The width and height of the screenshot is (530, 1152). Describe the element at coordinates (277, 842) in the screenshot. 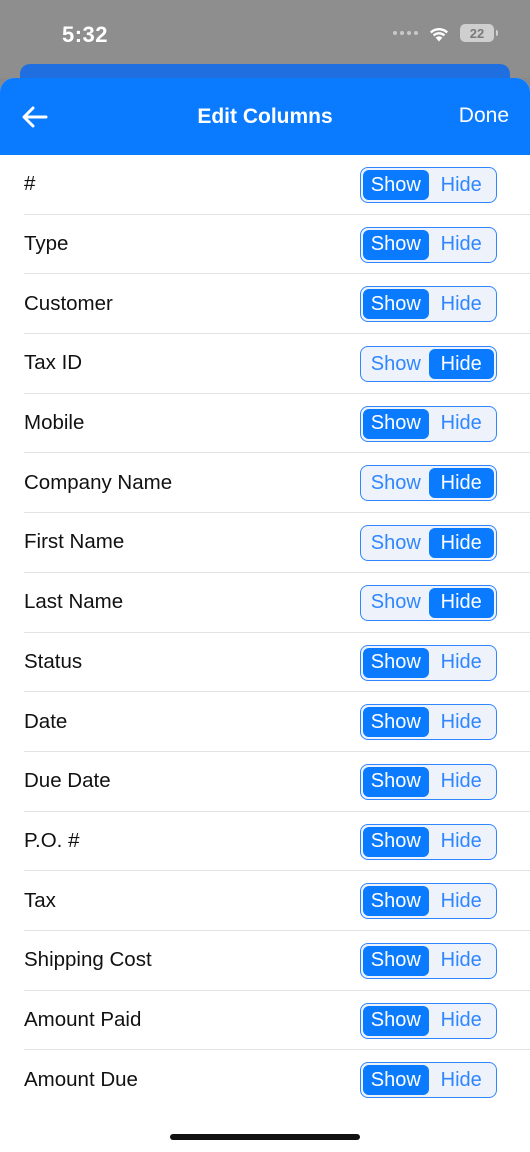

I see `column-row: P.O. # Show Hide` at that location.